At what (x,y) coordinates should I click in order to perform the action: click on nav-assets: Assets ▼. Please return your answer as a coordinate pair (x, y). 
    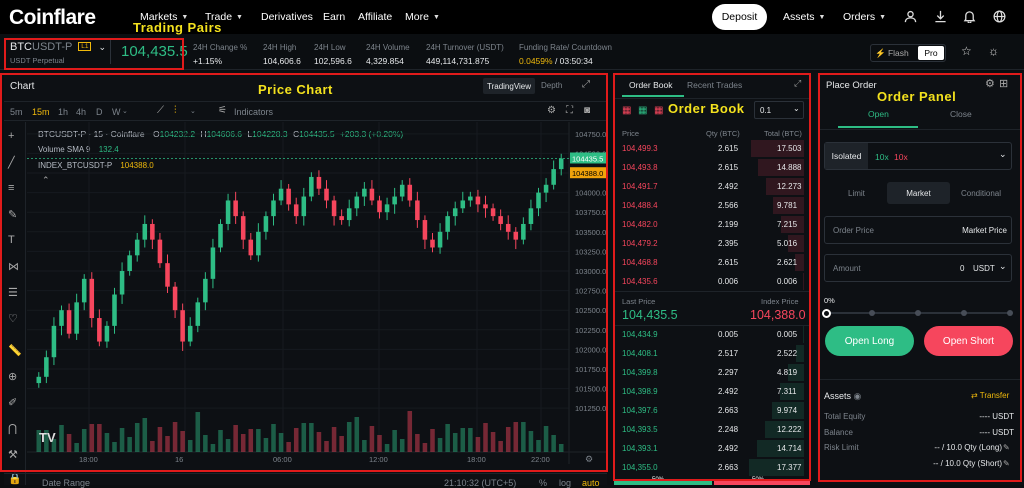
    Looking at the image, I should click on (804, 17).